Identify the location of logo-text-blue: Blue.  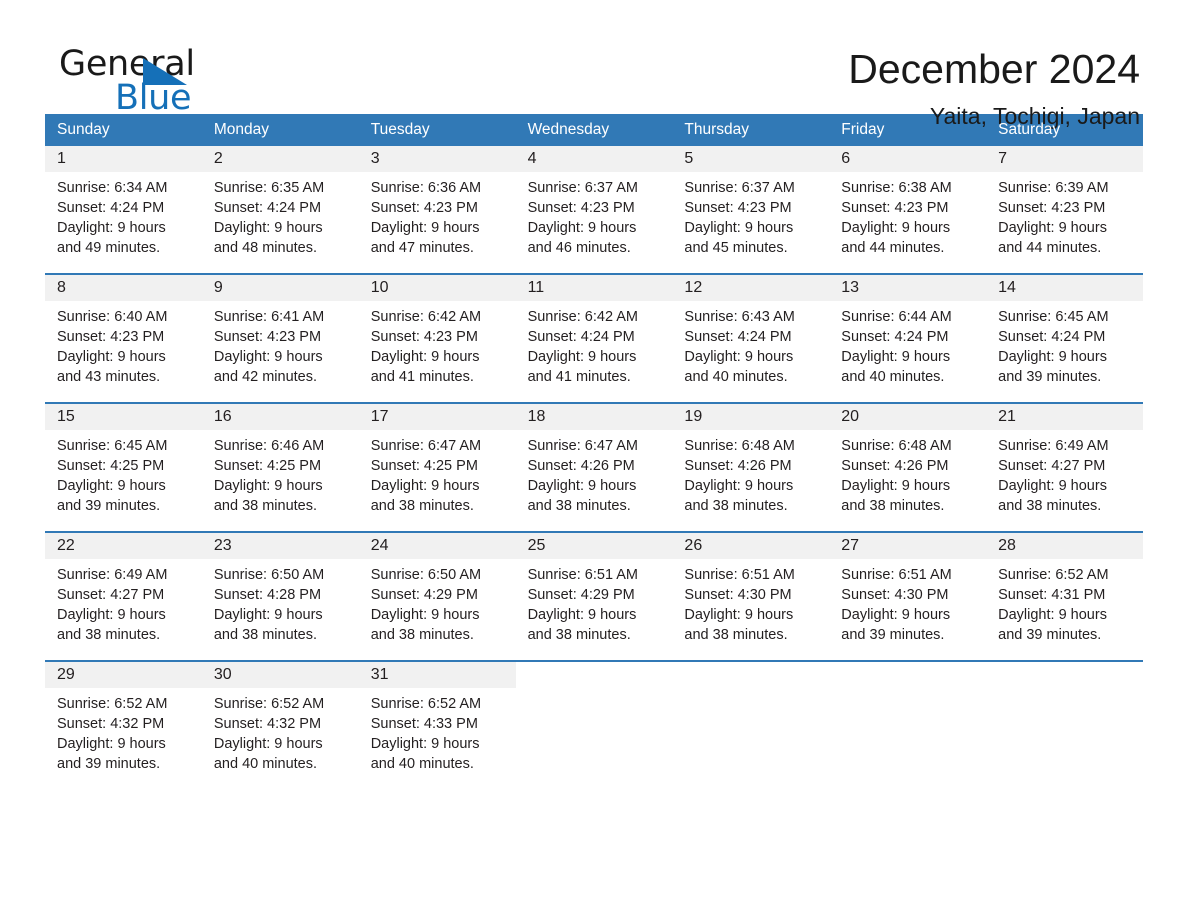
(153, 98).